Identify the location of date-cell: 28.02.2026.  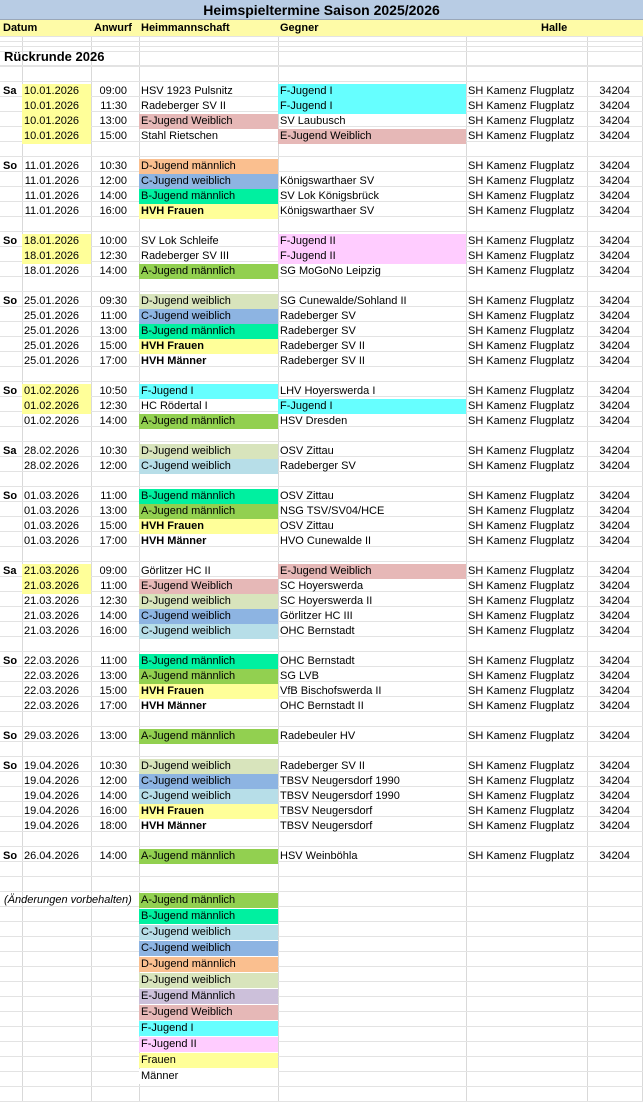
(52, 466).